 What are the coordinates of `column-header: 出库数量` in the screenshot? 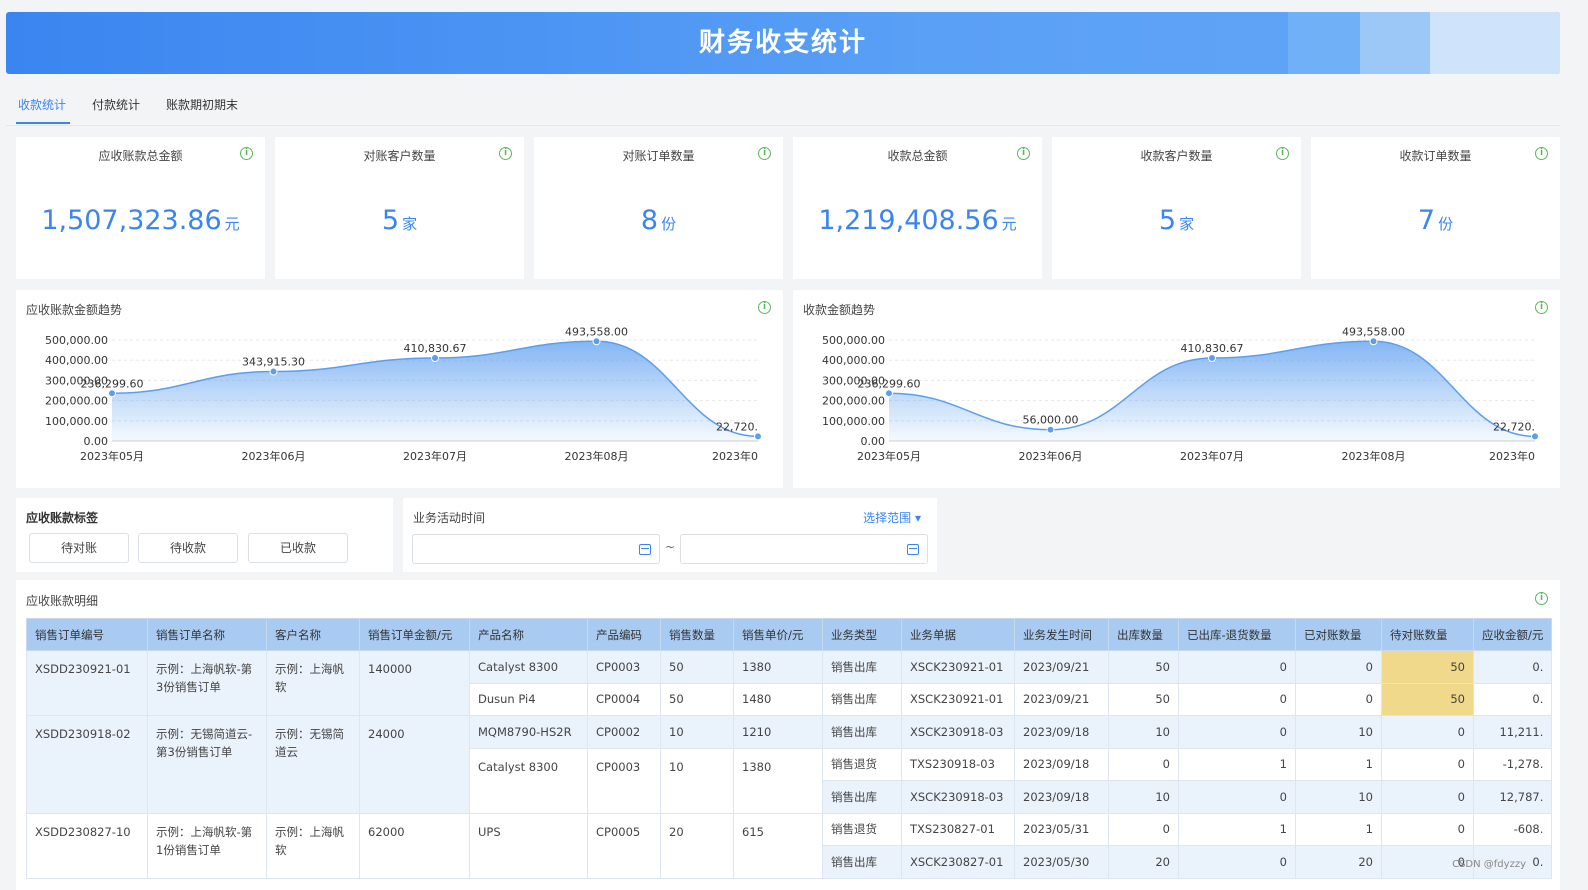 It's located at (1143, 634).